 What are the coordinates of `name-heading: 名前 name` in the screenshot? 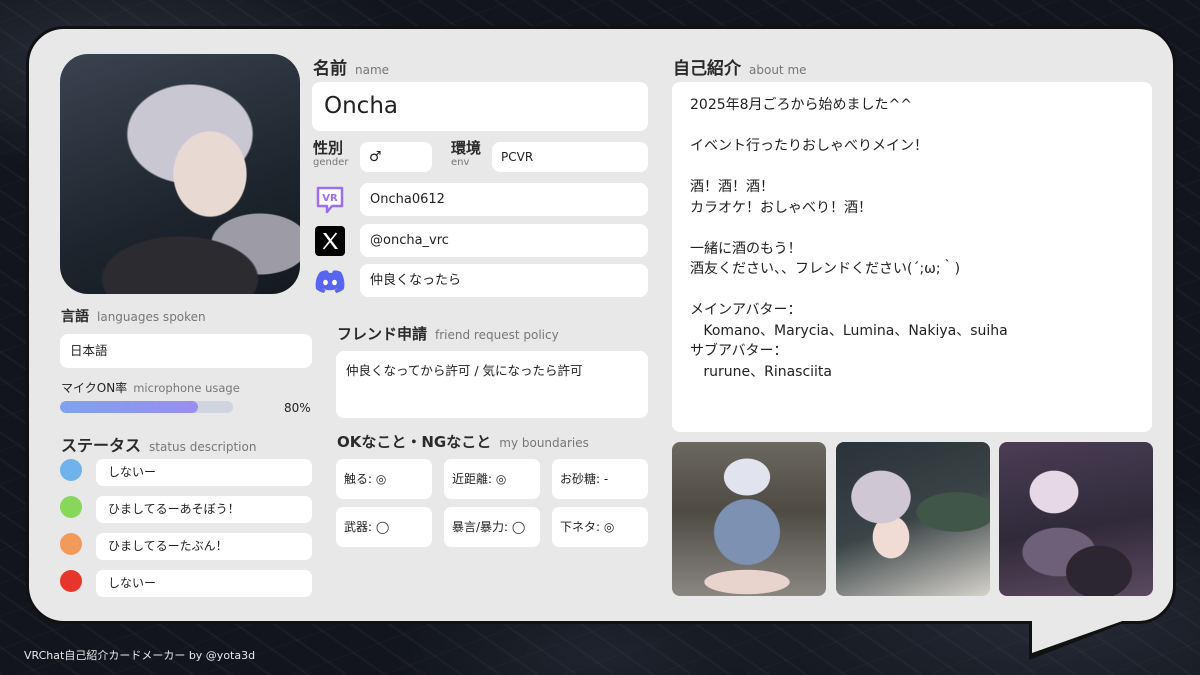 It's located at (351, 66).